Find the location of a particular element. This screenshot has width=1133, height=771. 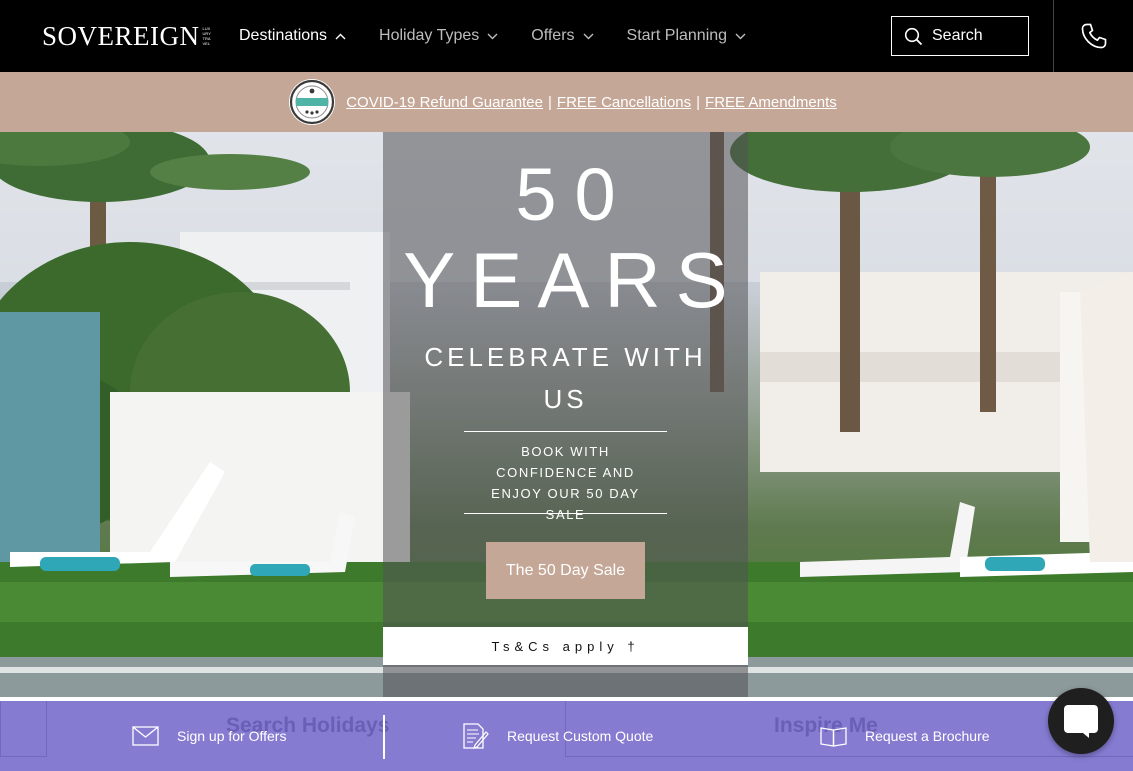

sign-up-offers-label: Sign up for Offers is located at coordinates (232, 736).